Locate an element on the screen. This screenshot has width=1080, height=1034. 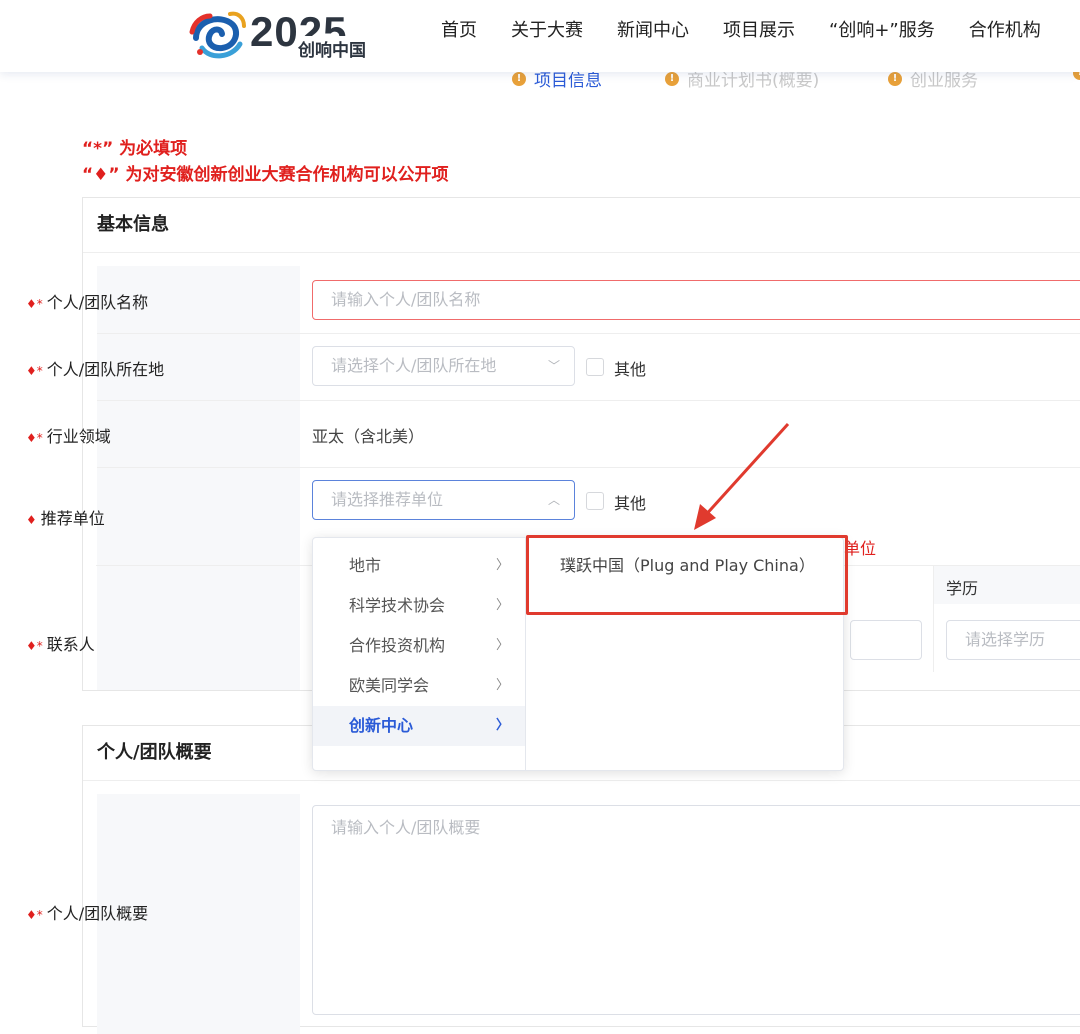
location-other-checkbox is located at coordinates (595, 367).